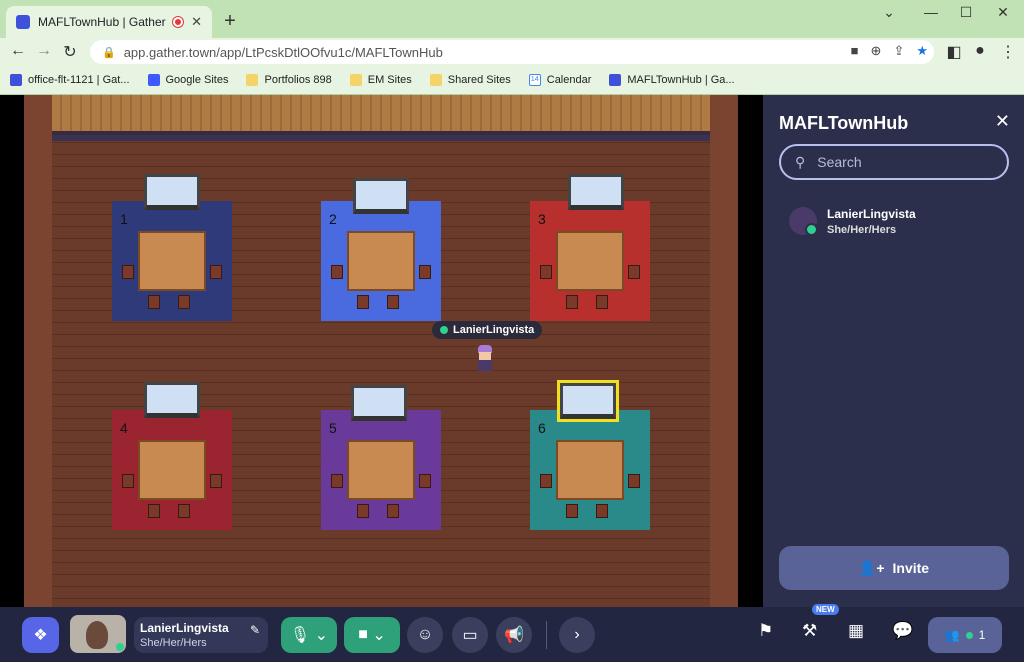  I want to click on bookmark-item: Google Sites, so click(188, 80).